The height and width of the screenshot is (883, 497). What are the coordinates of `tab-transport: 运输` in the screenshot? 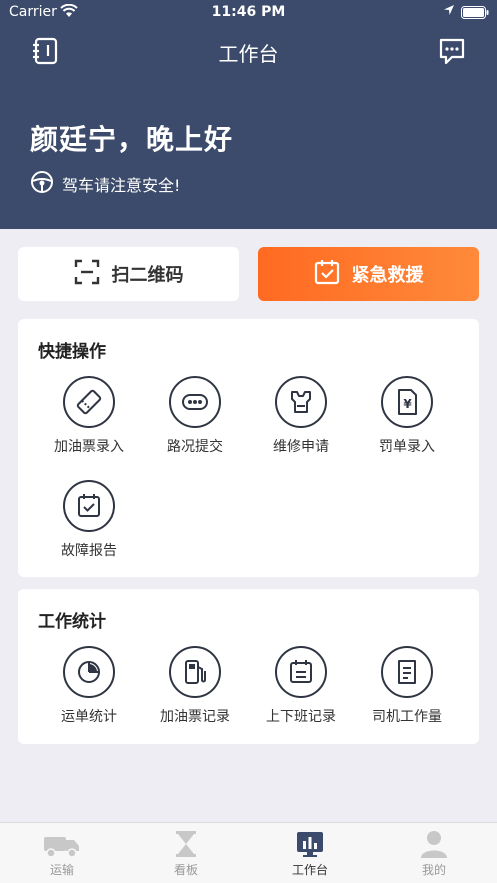 It's located at (62, 852).